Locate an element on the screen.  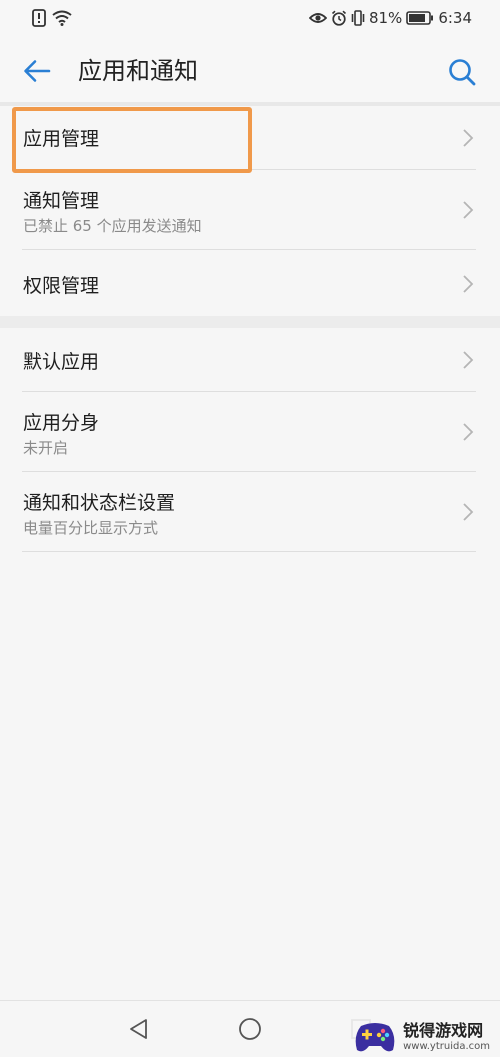
list-item-default-apps: 默认应用 is located at coordinates (250, 360).